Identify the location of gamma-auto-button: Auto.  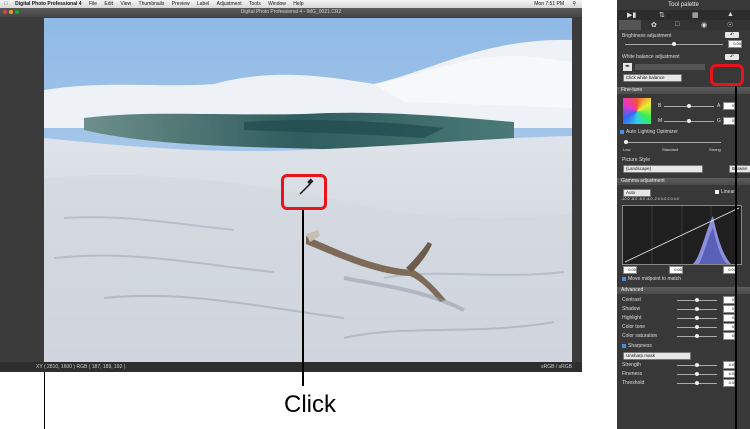
(637, 193).